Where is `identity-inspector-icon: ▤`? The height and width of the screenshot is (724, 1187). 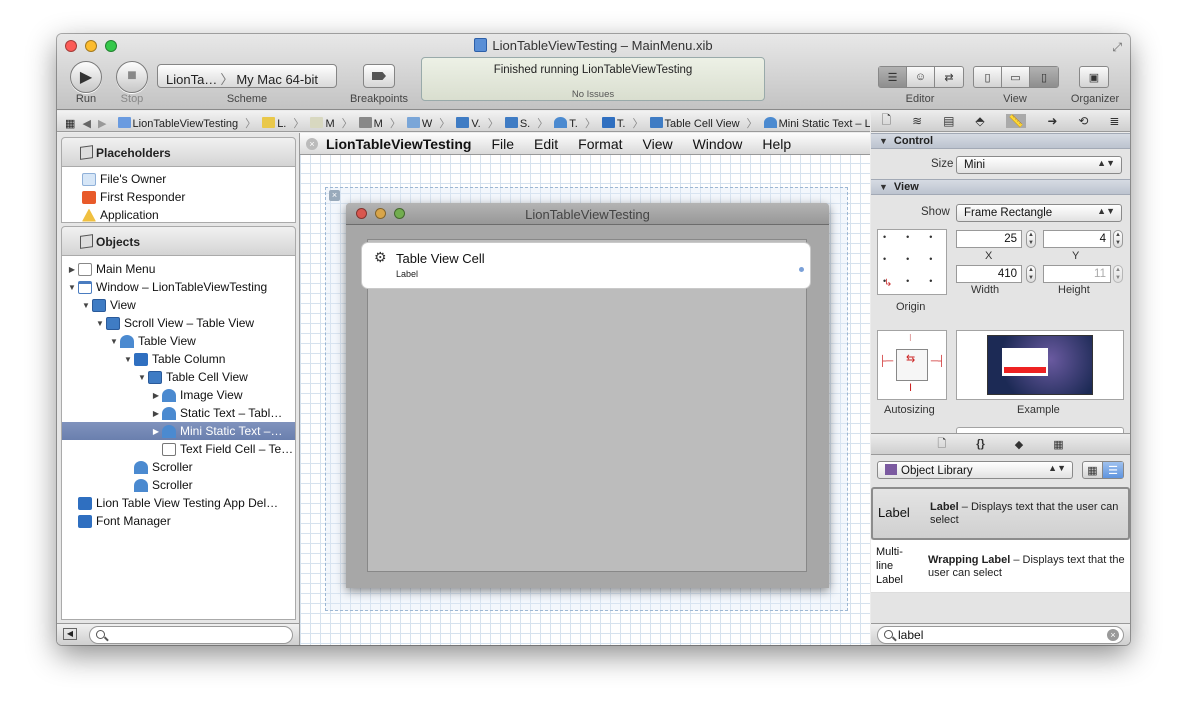
identity-inspector-icon: ▤ is located at coordinates (948, 121).